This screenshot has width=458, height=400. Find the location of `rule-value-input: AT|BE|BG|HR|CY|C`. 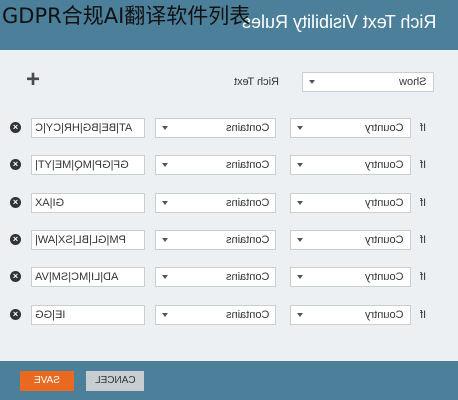

rule-value-input: AT|BE|BG|HR|CY|C is located at coordinates (88, 128).